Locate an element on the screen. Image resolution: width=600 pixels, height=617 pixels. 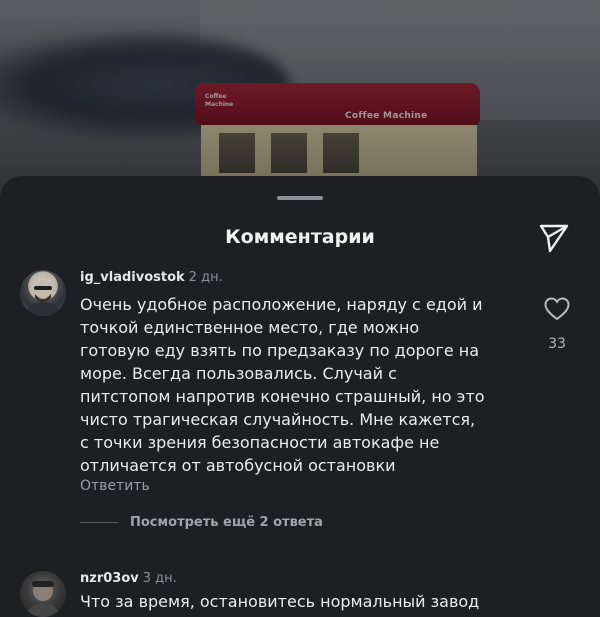
sheet-grabber is located at coordinates (300, 198).